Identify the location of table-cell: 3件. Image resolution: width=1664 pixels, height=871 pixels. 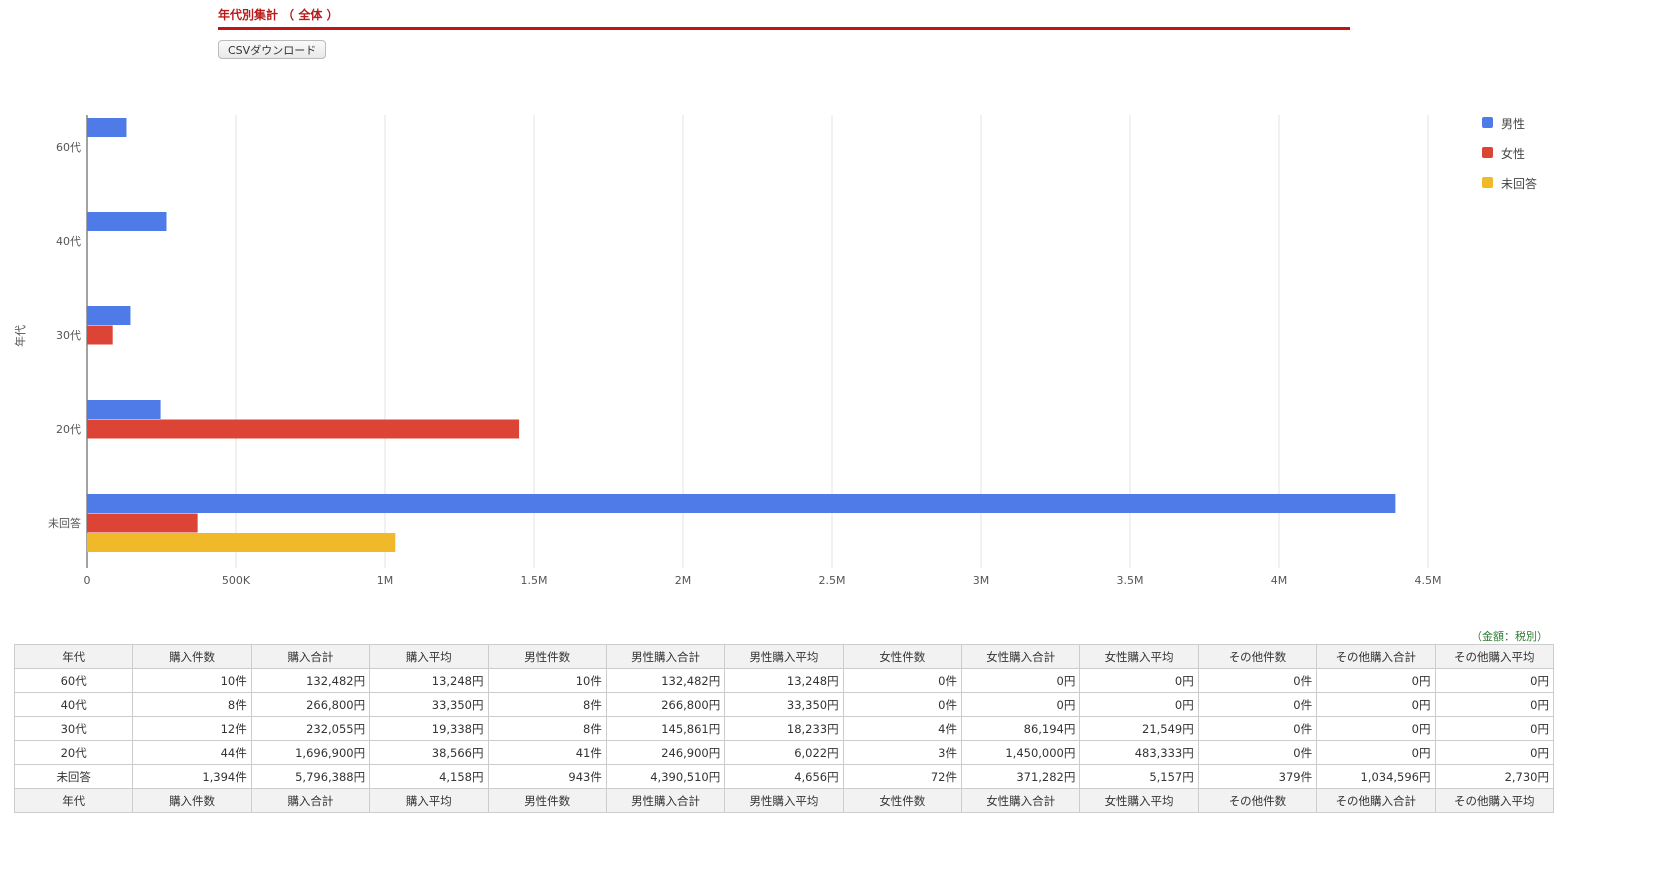
(902, 752).